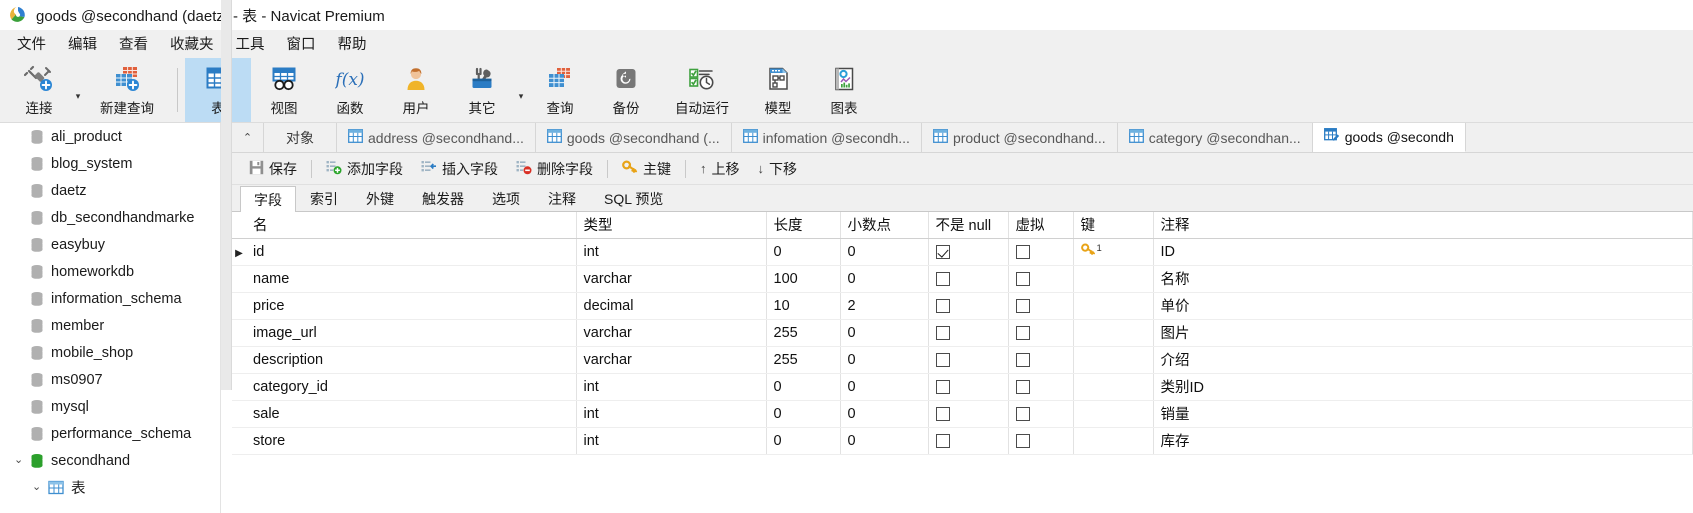 This screenshot has width=1693, height=513. Describe the element at coordinates (411, 387) in the screenshot. I see `cell-field-name: category_id` at that location.